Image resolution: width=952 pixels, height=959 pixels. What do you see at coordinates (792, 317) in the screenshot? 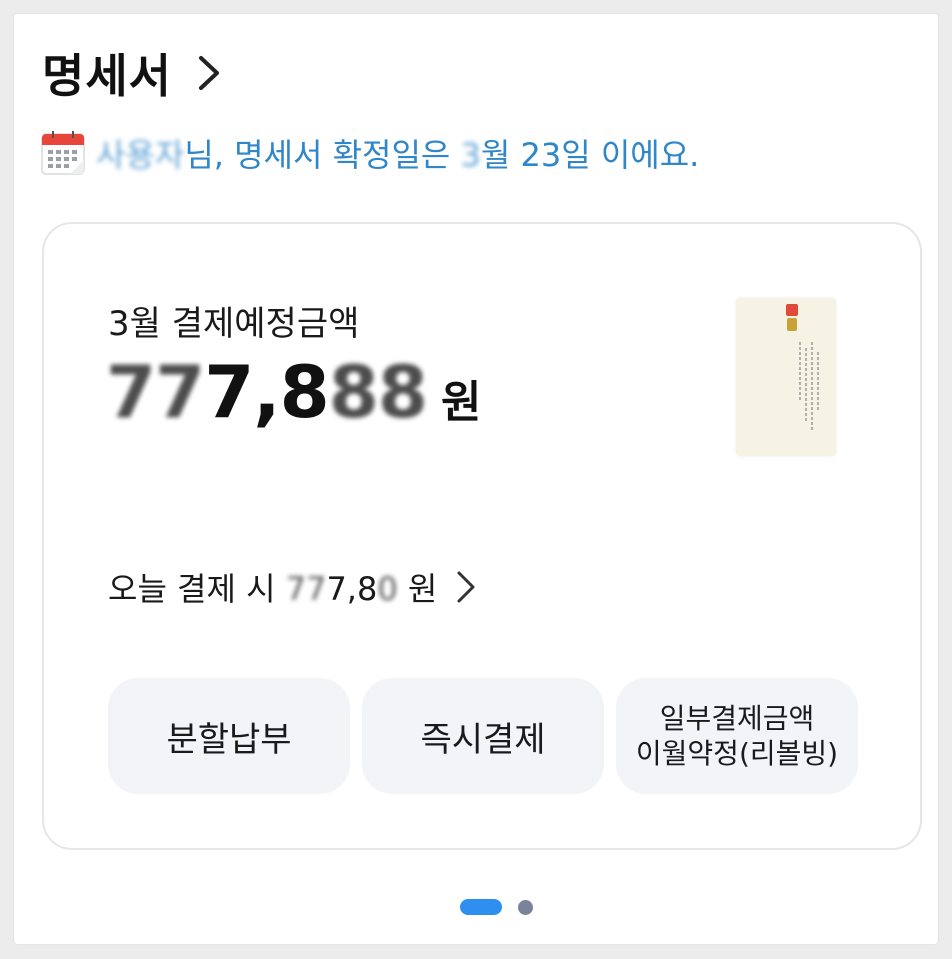
I see `card-chip-icon` at bounding box center [792, 317].